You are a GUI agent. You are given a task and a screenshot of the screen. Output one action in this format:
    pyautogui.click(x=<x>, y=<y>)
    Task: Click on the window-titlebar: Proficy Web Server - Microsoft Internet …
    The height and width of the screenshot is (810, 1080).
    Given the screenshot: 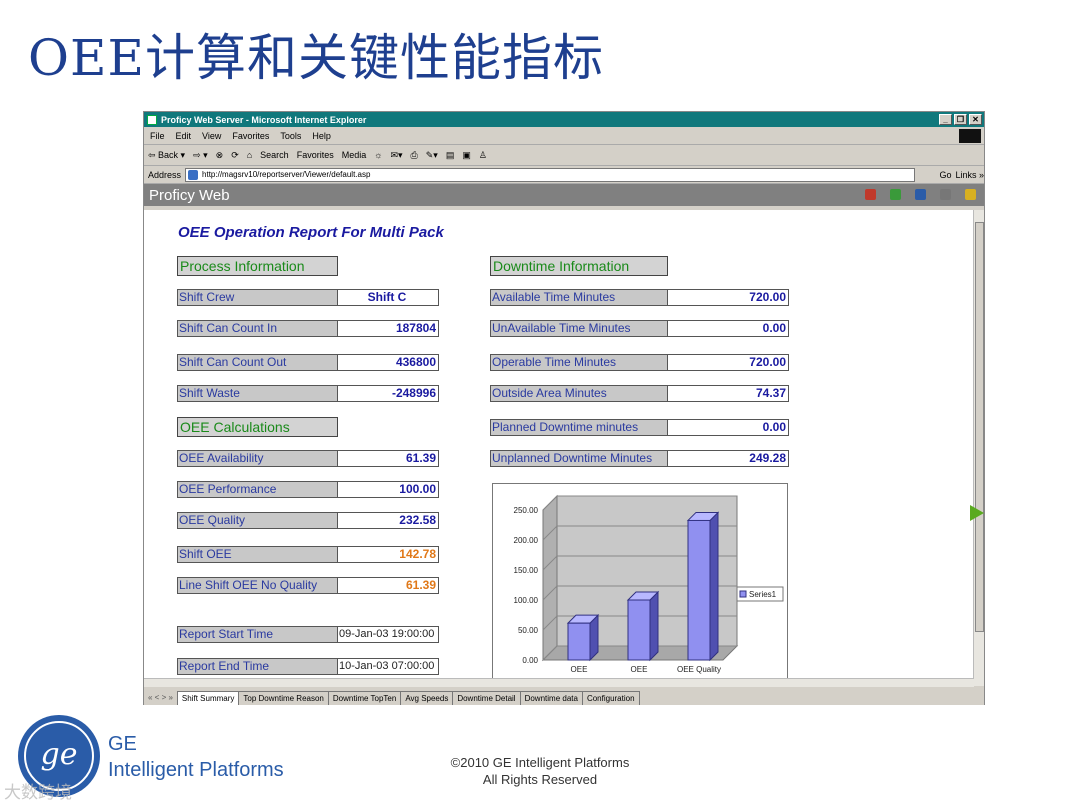 What is the action you would take?
    pyautogui.click(x=564, y=119)
    